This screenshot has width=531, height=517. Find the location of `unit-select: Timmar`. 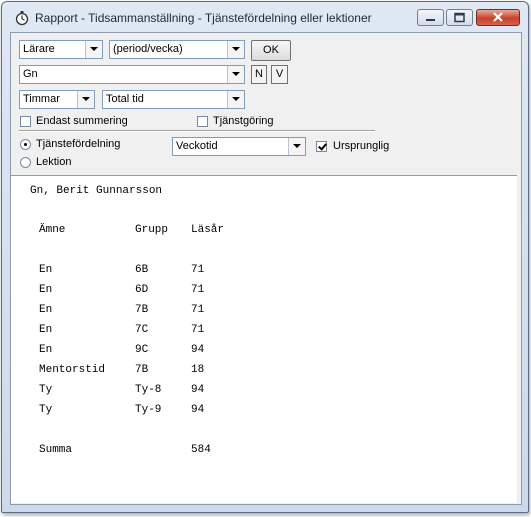

unit-select: Timmar is located at coordinates (57, 99).